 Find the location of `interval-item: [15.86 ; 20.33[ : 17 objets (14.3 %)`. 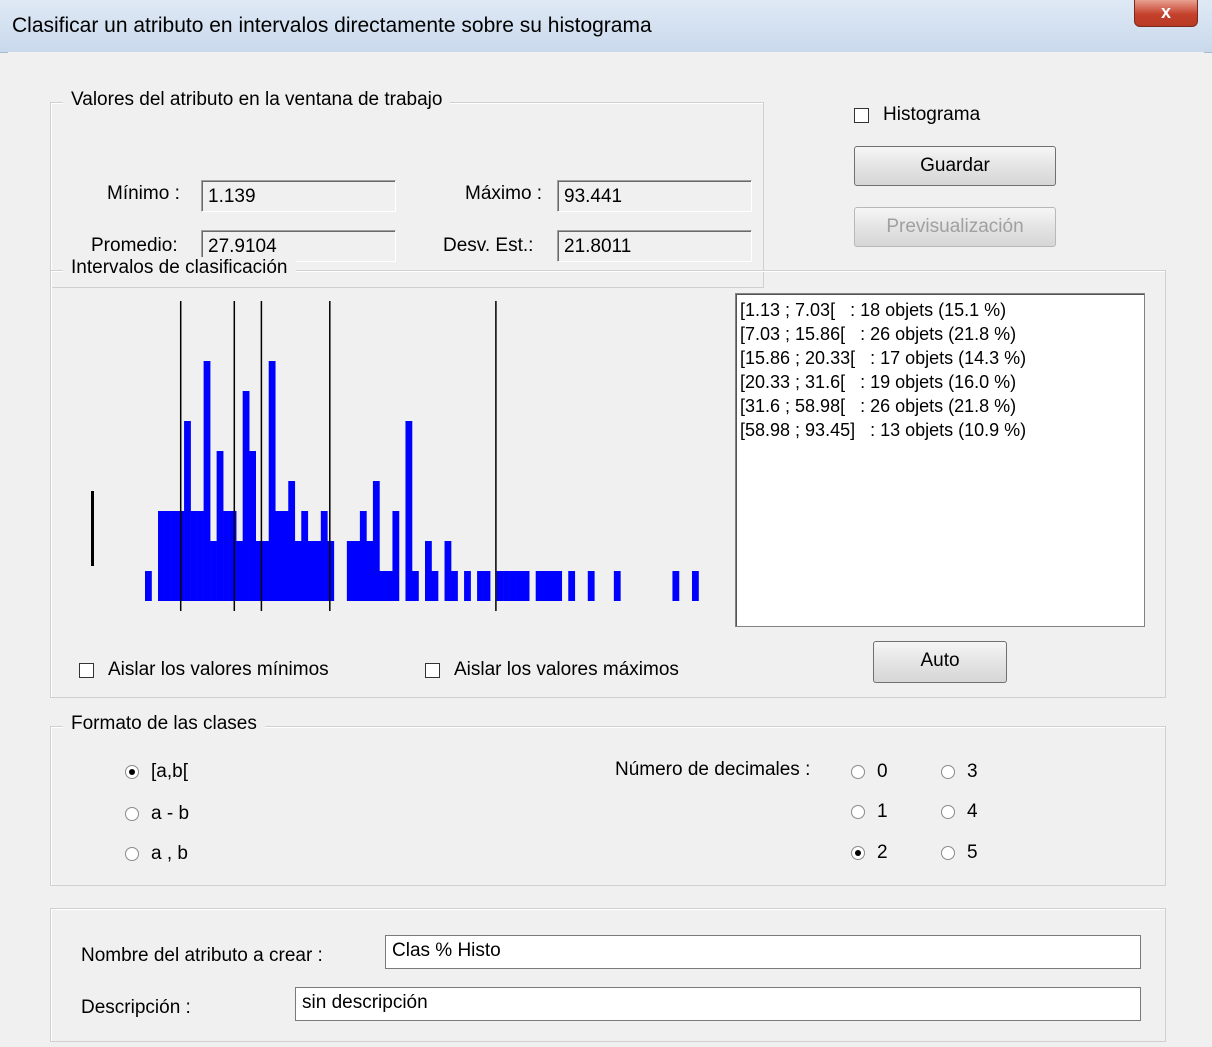

interval-item: [15.86 ; 20.33[ : 17 objets (14.3 %) is located at coordinates (940, 358).